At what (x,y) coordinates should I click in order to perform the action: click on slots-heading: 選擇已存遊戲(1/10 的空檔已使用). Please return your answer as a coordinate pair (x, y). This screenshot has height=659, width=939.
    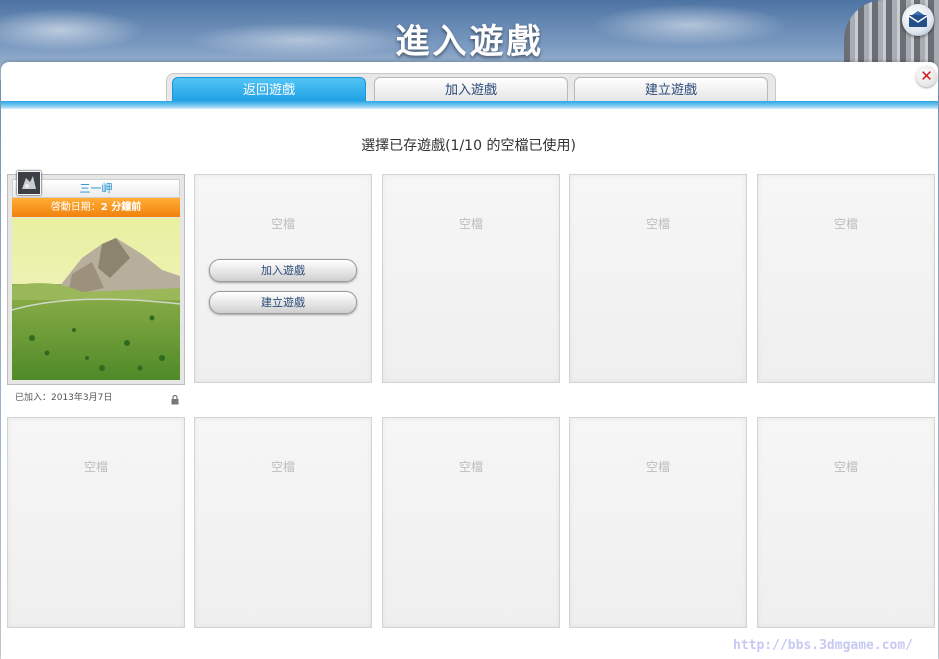
    Looking at the image, I should click on (468, 146).